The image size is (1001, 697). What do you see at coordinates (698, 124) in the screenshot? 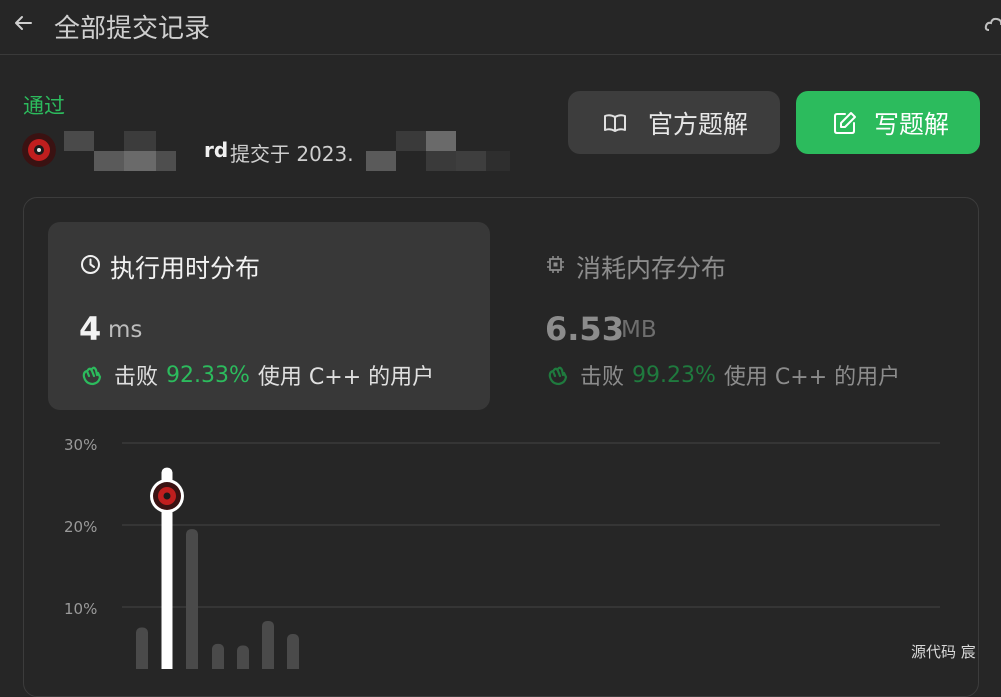
I see `official-solution-label: 官方题解` at bounding box center [698, 124].